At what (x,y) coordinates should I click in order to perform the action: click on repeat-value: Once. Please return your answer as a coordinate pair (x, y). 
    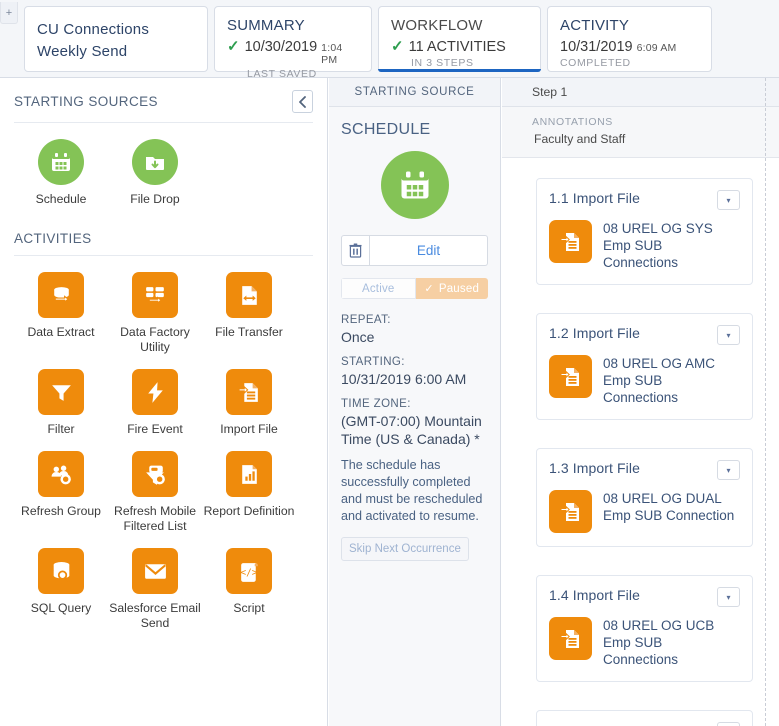
    Looking at the image, I should click on (358, 337).